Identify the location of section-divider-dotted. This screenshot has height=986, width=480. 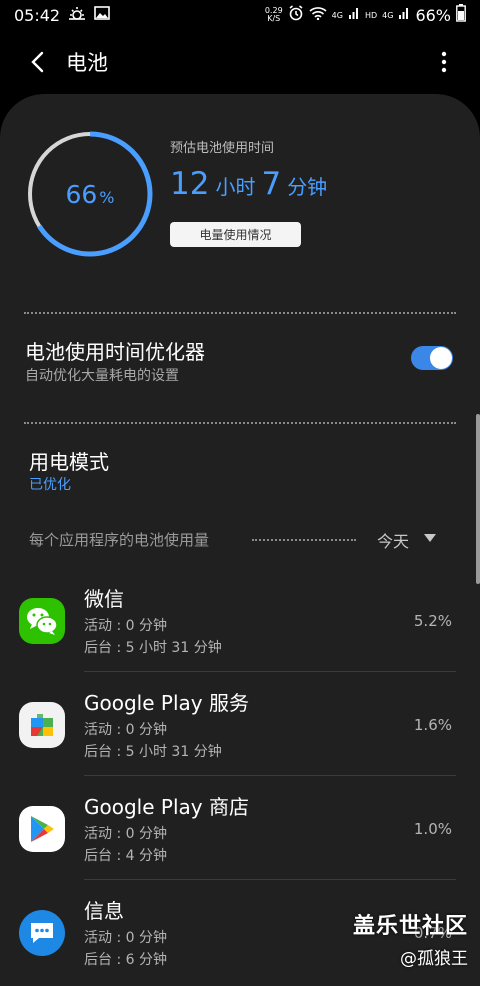
(304, 540).